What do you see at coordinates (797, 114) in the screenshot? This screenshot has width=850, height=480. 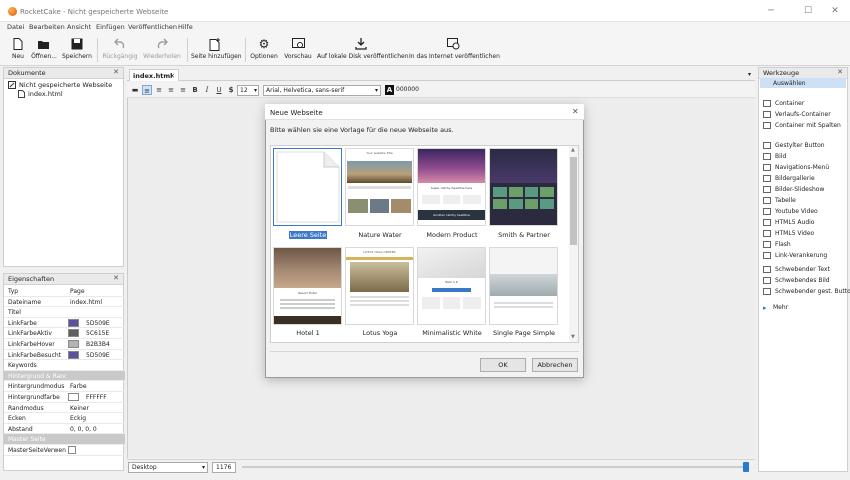 I see `tool-item: Verlaufs-Container` at bounding box center [797, 114].